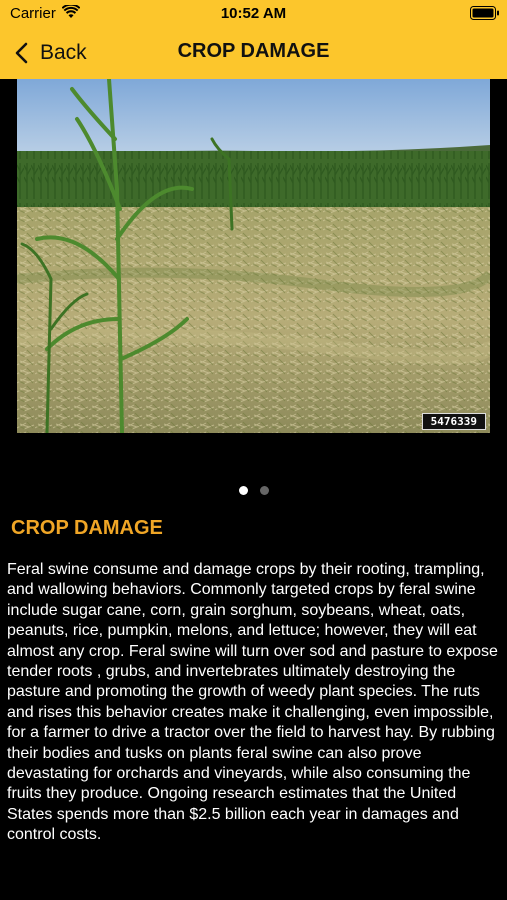  What do you see at coordinates (253, 490) in the screenshot?
I see `page-indicator` at bounding box center [253, 490].